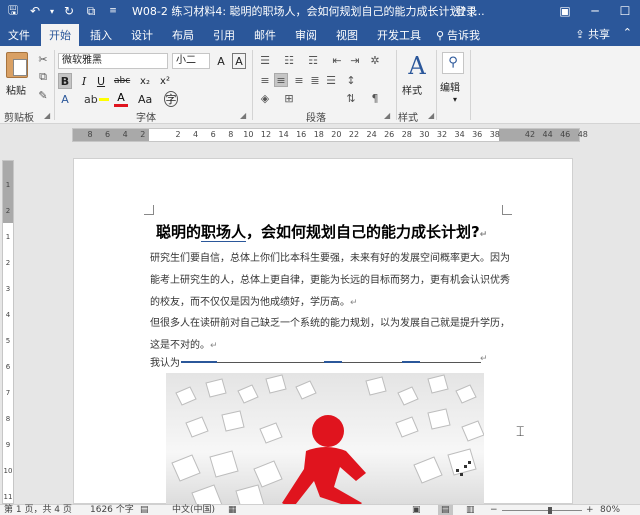 Image resolution: width=640 pixels, height=515 pixels. What do you see at coordinates (52, 11) in the screenshot?
I see `undo-dropdown-icon: ▾` at bounding box center [52, 11].